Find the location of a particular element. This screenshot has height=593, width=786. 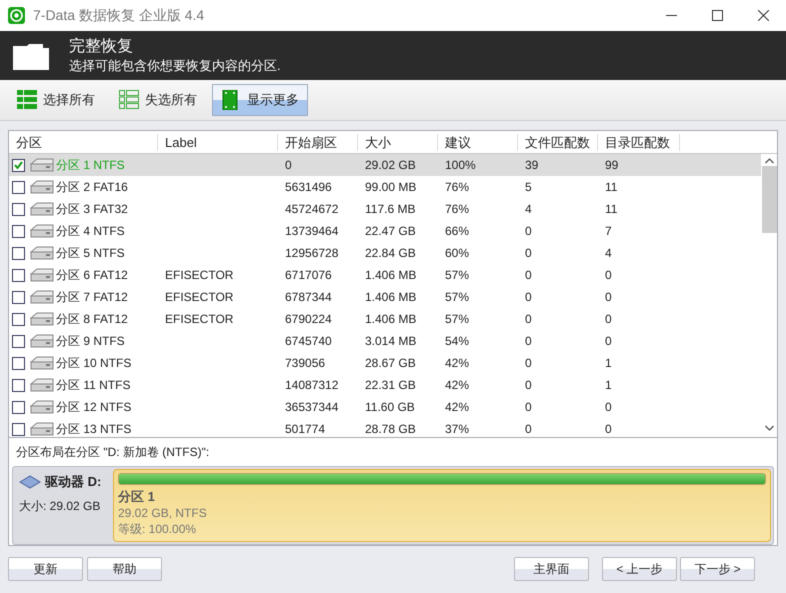

table-row: 分区 4 NTFS 13739464 22.47 GB 66% 0 7 is located at coordinates (385, 231).